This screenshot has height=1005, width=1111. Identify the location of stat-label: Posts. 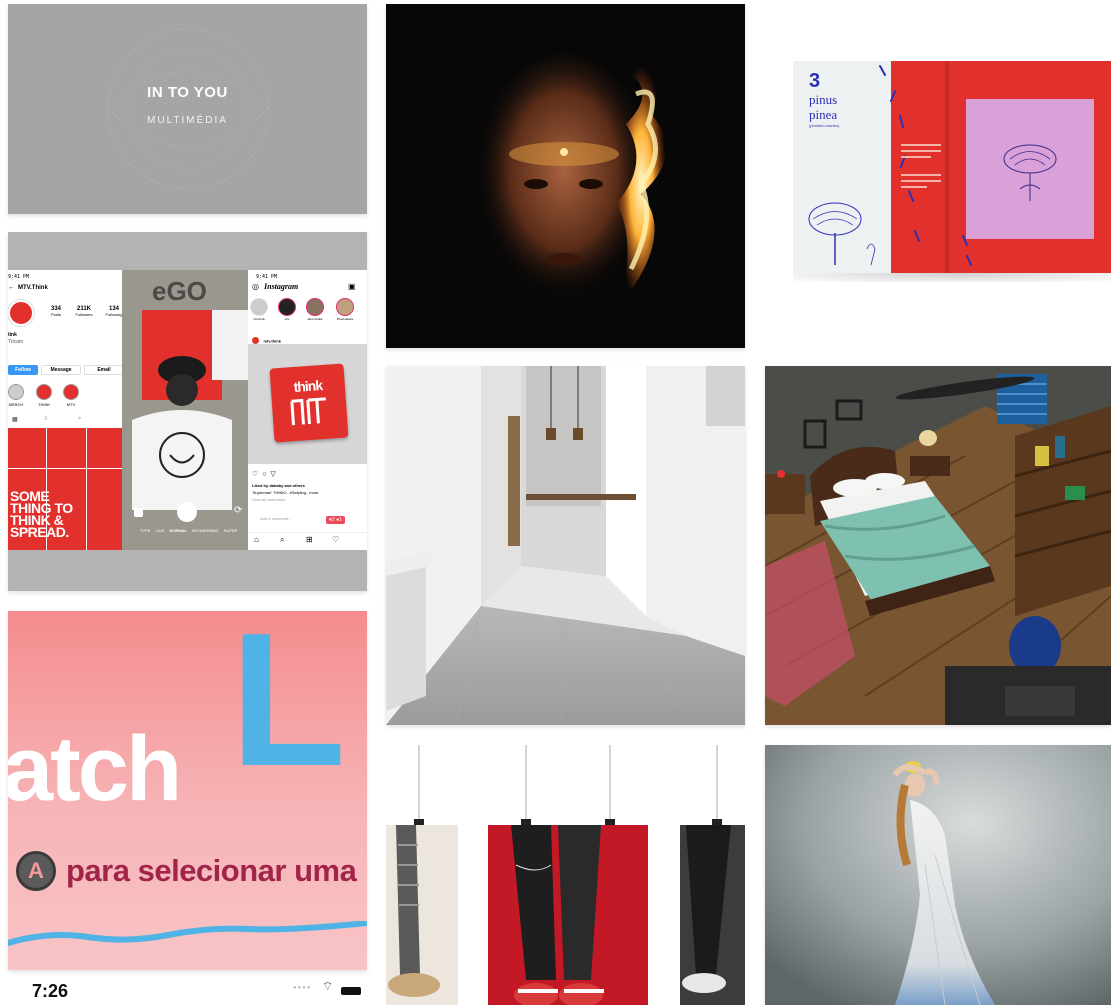
(55, 314).